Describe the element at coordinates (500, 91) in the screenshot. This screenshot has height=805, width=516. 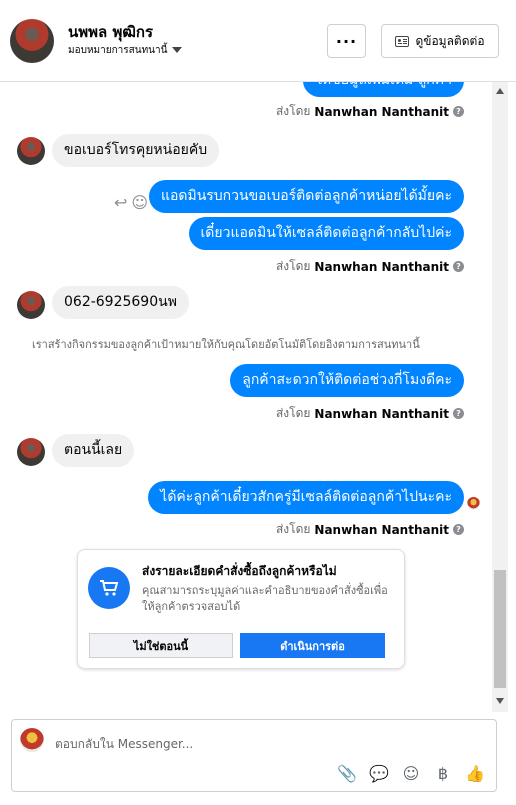
I see `scroll-up-icon` at that location.